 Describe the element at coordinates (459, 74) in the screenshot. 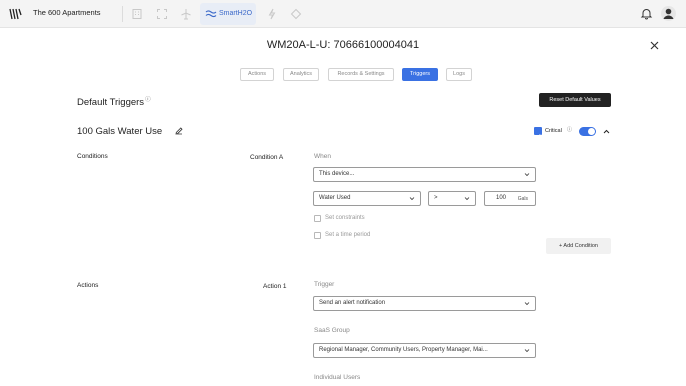

I see `tab-logs: Logs` at that location.